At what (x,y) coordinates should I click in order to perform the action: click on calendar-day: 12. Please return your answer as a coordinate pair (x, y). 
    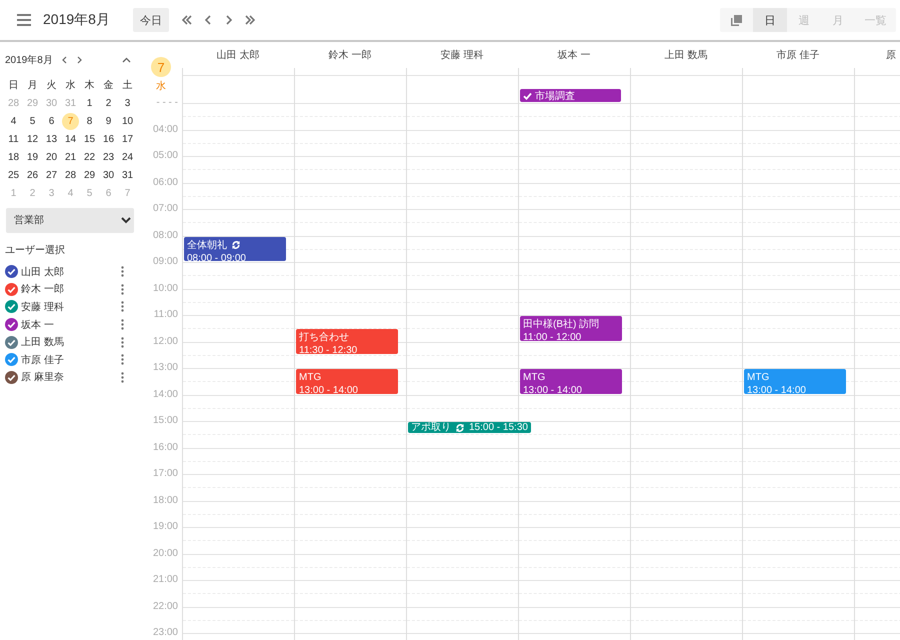
    Looking at the image, I should click on (32, 139).